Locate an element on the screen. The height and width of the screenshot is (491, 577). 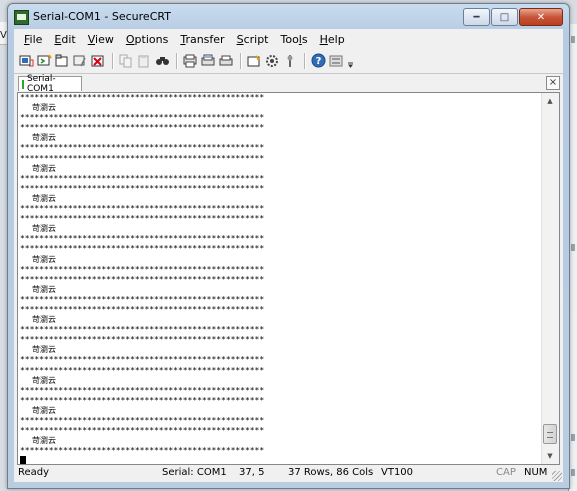
close-button: ✕ is located at coordinates (541, 17).